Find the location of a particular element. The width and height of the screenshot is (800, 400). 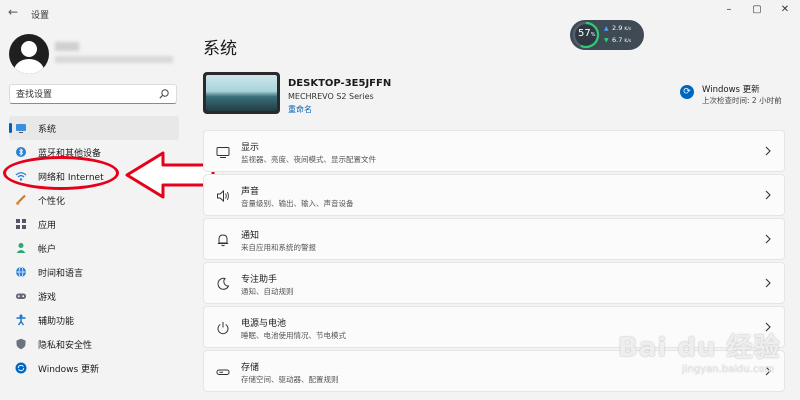

sidebar-item-time-language: 时间和语言 is located at coordinates (94, 272).